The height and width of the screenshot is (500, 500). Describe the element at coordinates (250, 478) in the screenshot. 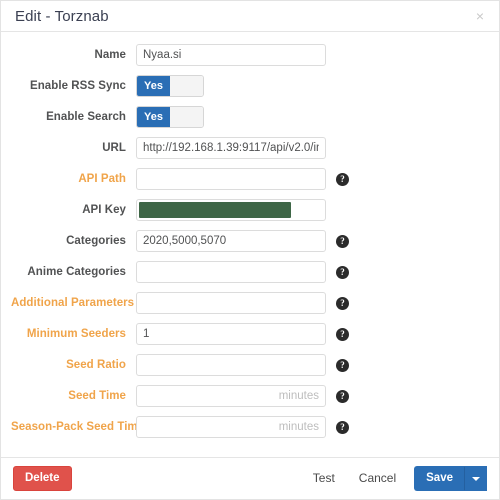

I see `modal-footer: Delete Test Cancel Save` at that location.